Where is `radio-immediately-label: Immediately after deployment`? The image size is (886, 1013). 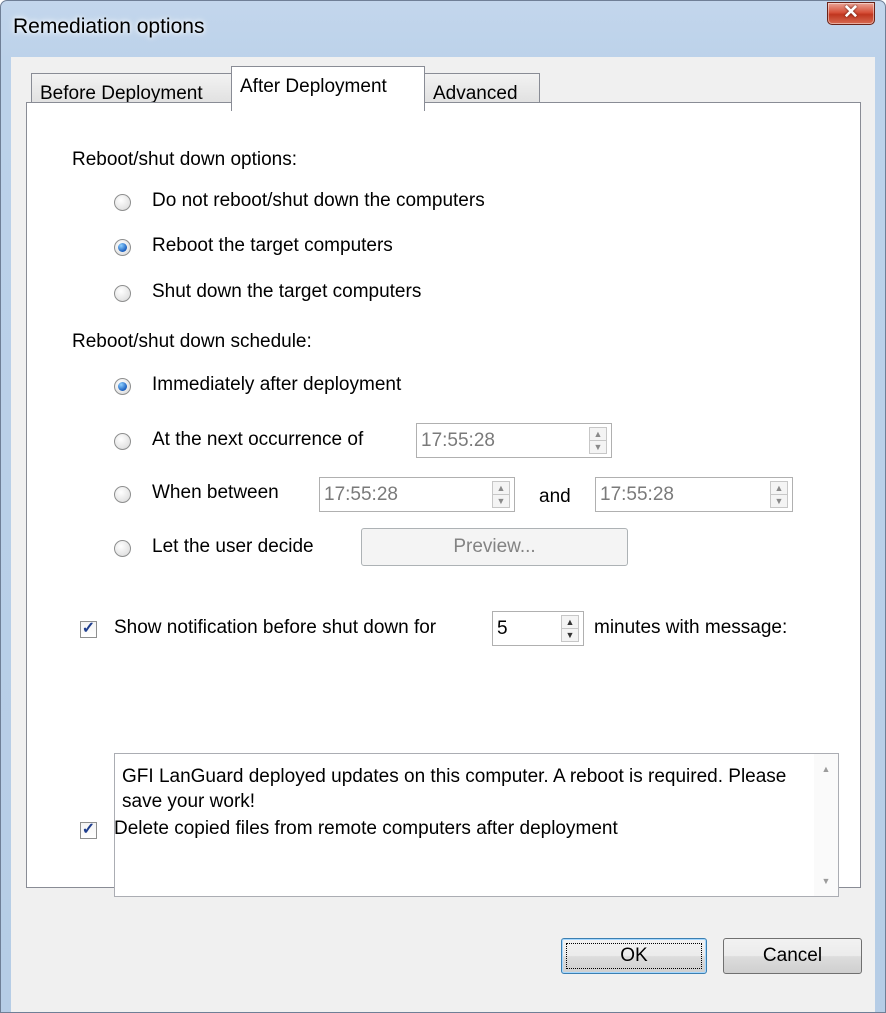
radio-immediately-label: Immediately after deployment is located at coordinates (276, 385).